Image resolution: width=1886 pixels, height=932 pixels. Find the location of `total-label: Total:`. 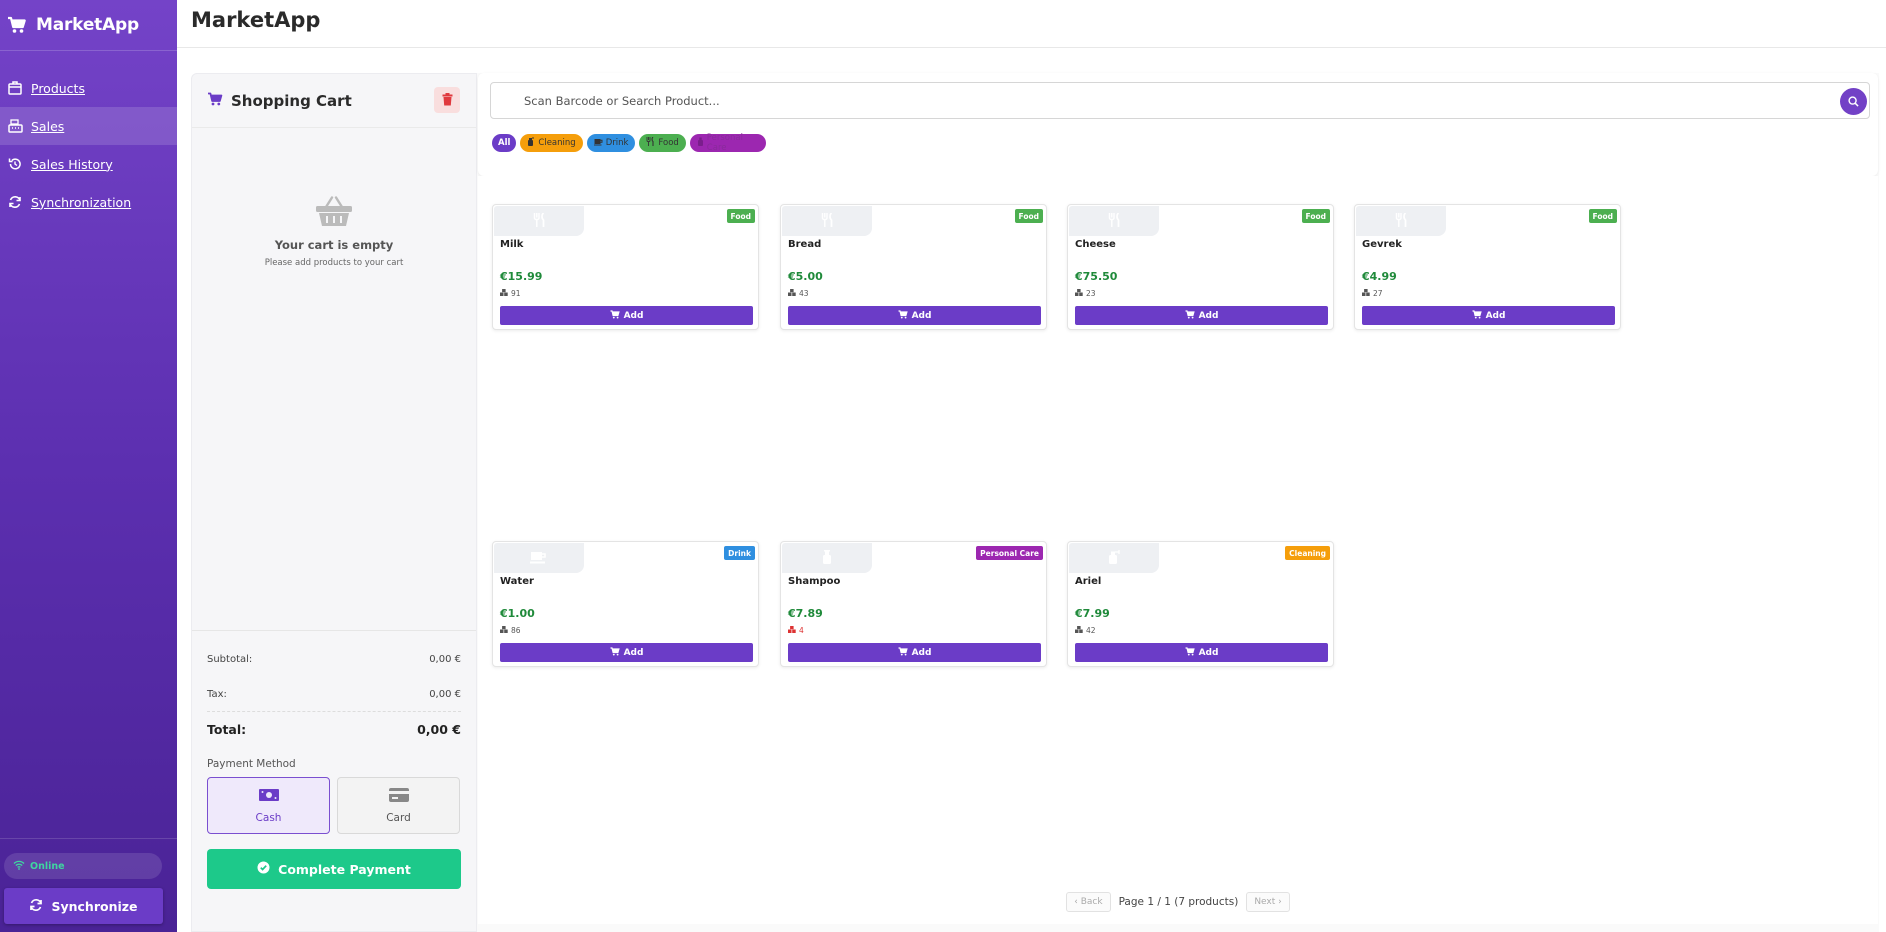

total-label: Total: is located at coordinates (227, 729).